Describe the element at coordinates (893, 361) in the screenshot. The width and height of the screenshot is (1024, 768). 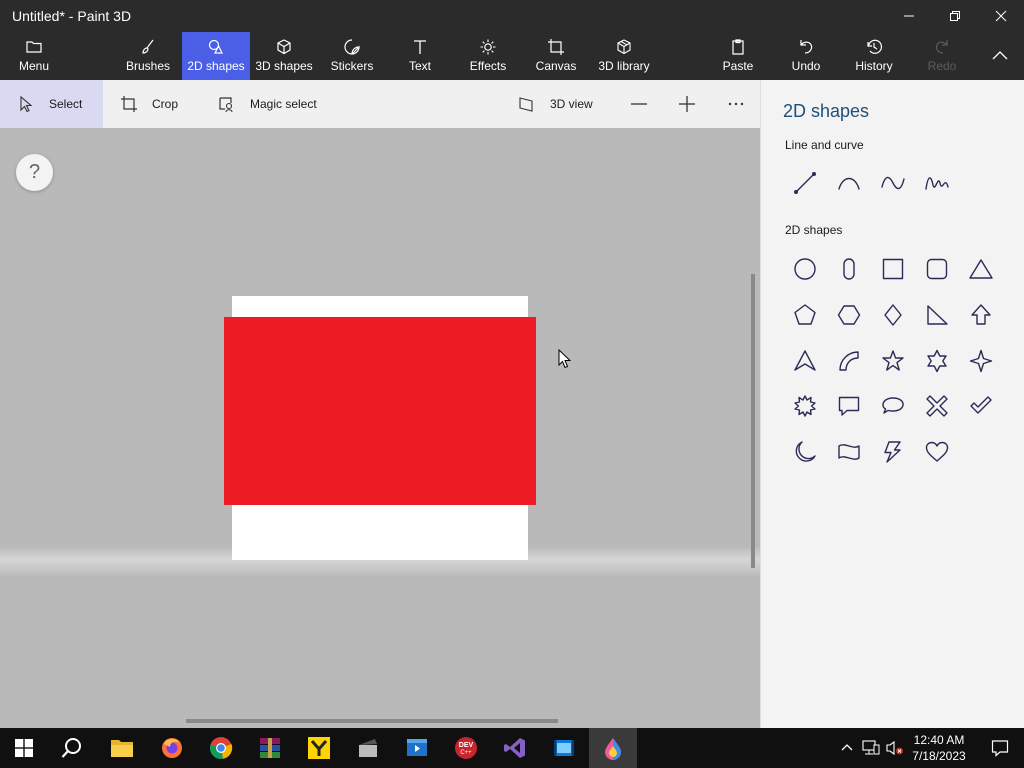
I see `shape-five-point-star` at that location.